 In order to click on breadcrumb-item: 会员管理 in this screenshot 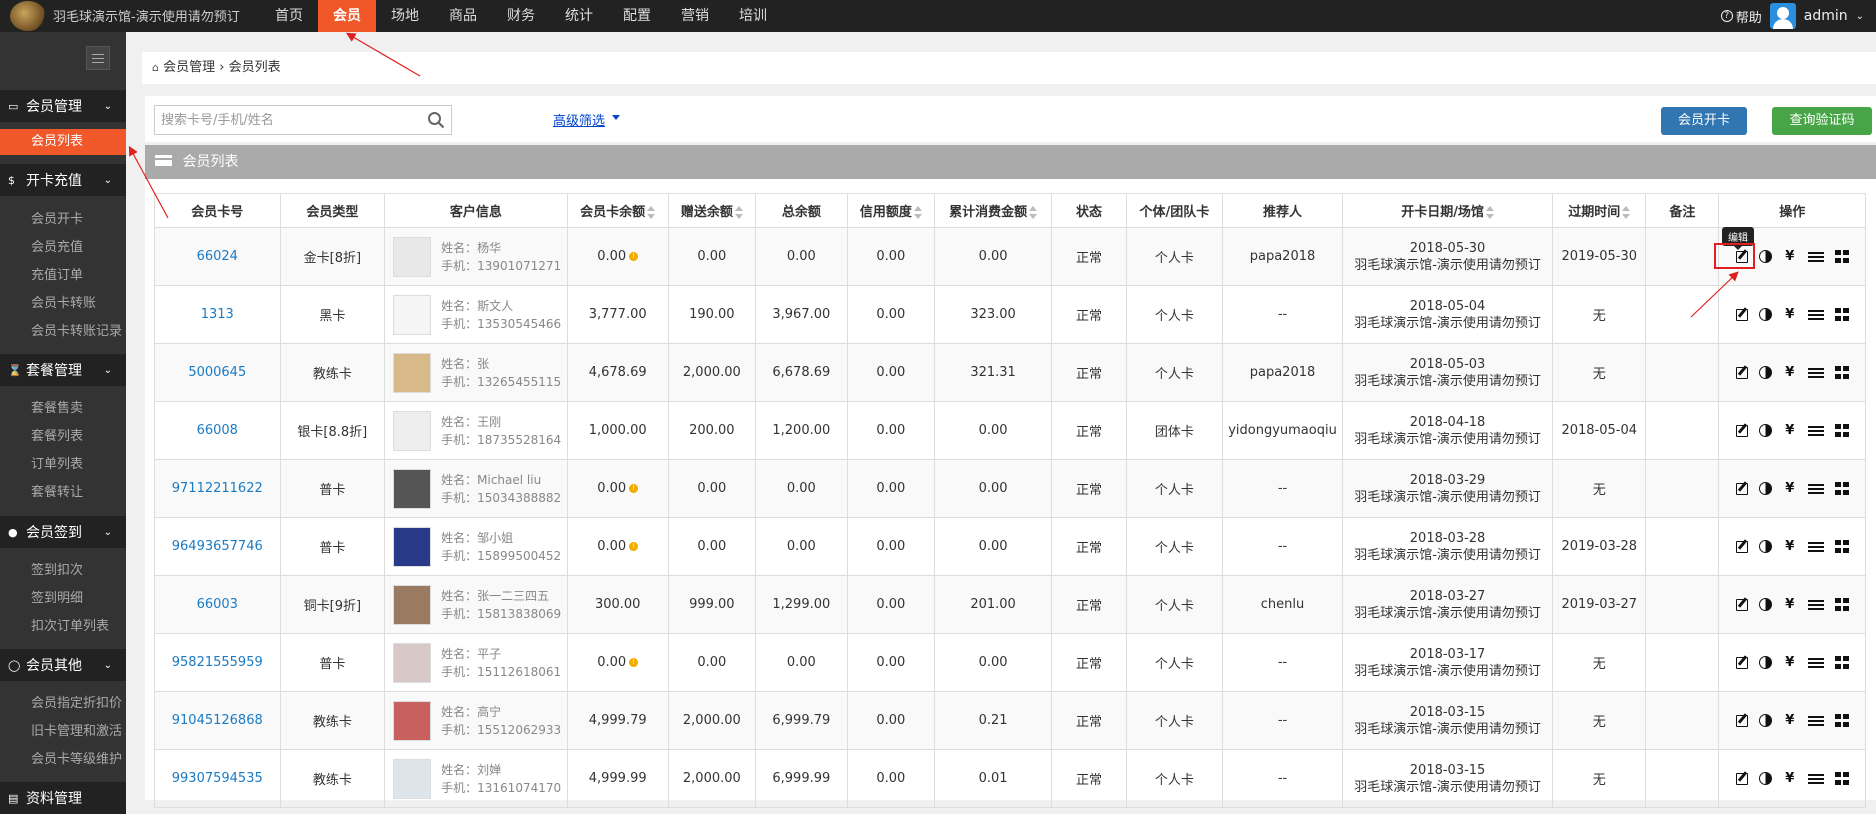, I will do `click(189, 67)`.